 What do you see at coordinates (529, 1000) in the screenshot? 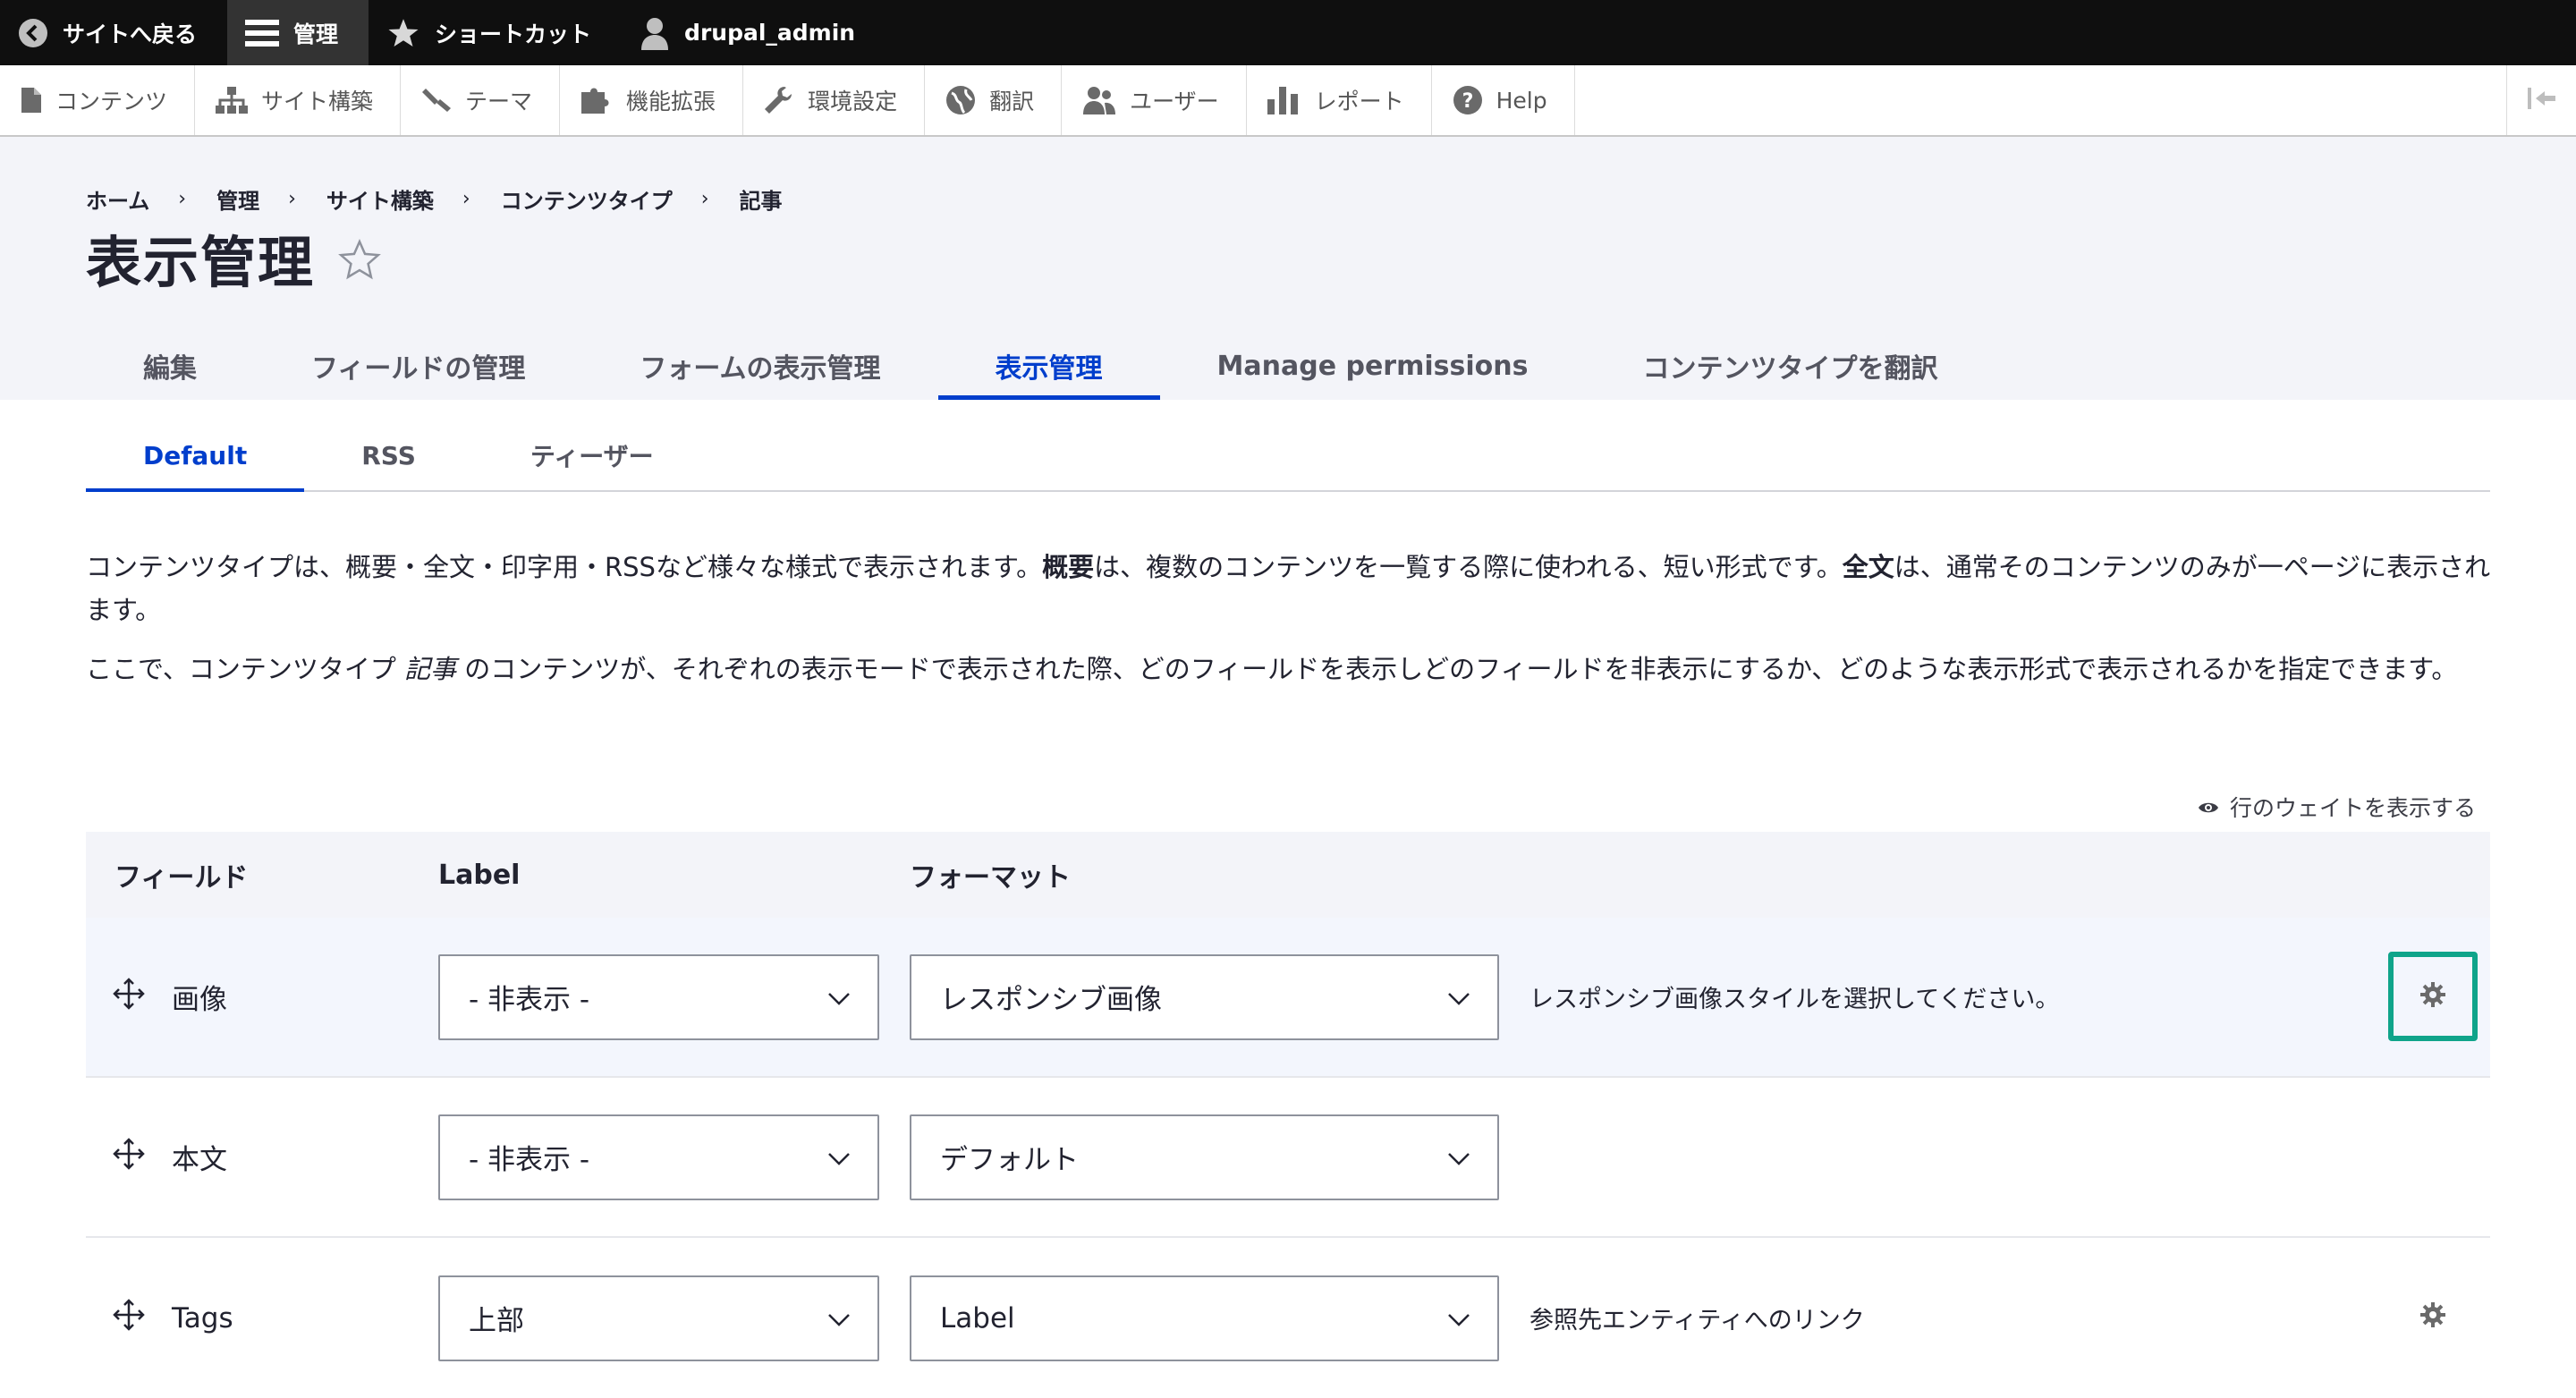
I see `select-value: - 非表示 -` at bounding box center [529, 1000].